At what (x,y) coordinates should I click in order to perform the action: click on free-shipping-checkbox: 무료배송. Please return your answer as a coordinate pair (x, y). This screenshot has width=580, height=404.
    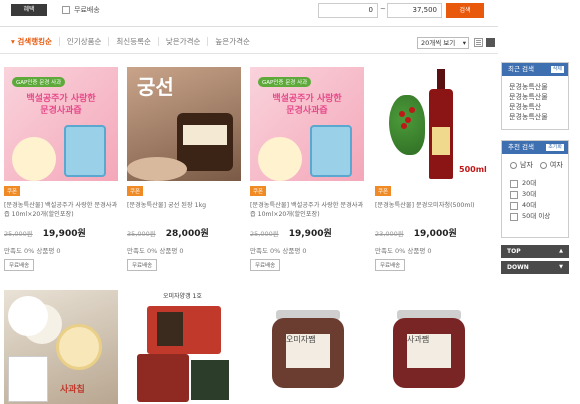
    Looking at the image, I should click on (81, 10).